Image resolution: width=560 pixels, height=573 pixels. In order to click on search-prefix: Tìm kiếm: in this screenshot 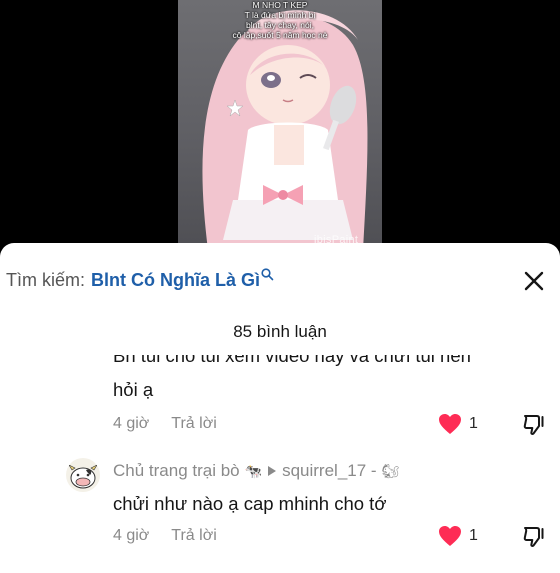, I will do `click(45, 279)`.